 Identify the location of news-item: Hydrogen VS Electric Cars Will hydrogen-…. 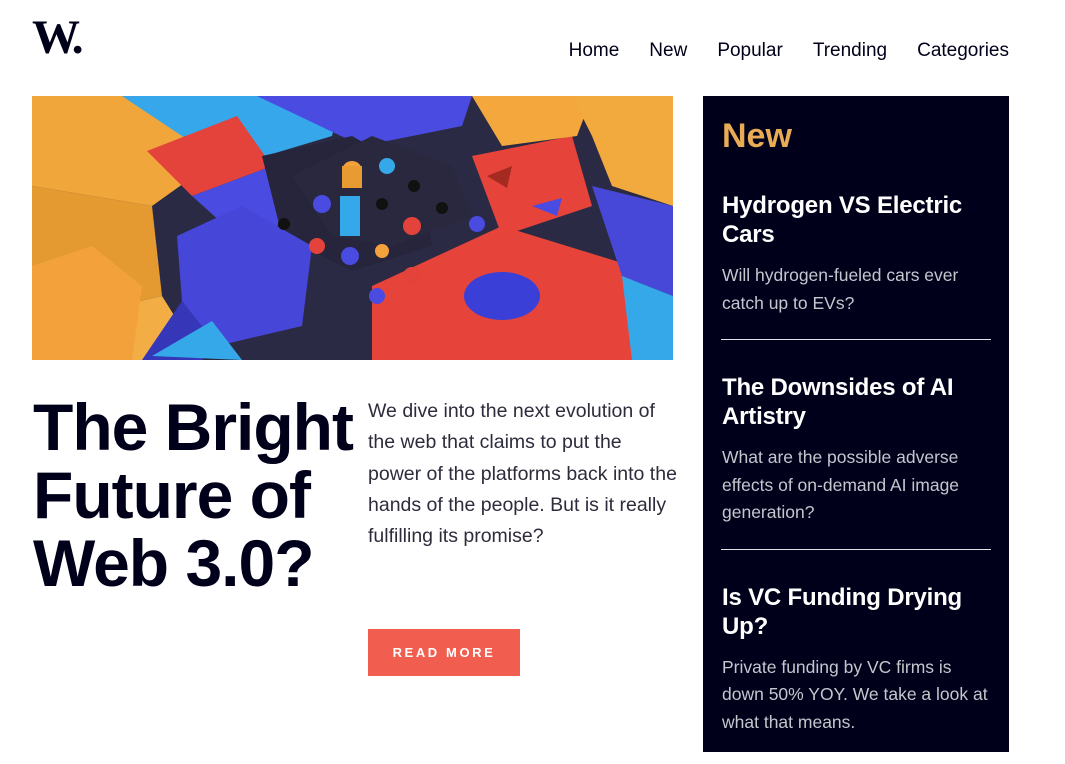
(856, 265).